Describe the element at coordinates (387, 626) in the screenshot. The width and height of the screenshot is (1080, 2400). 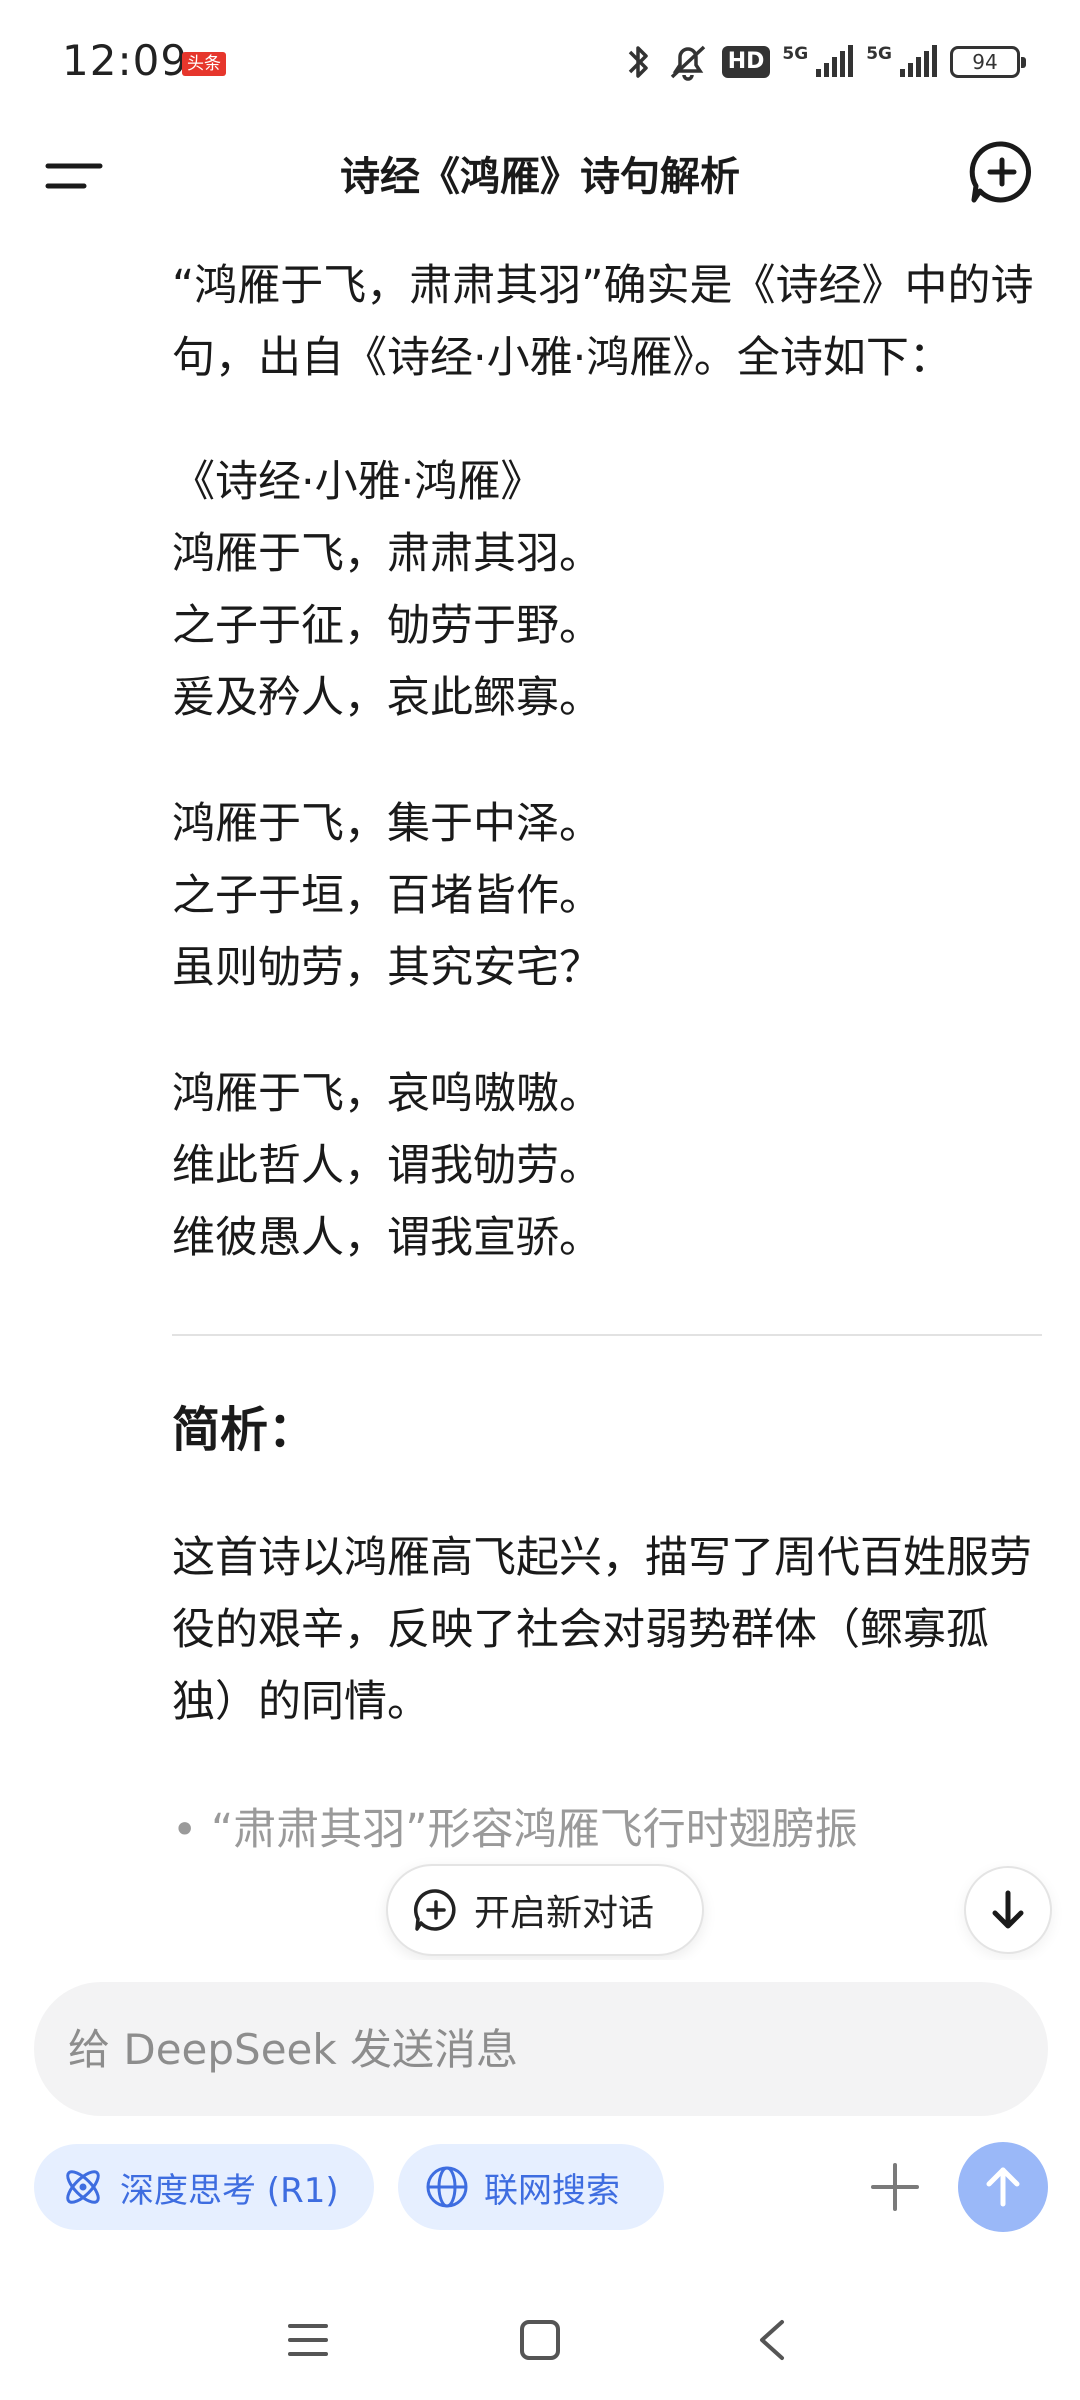
I see `poem-line: 之子于征，劬劳于野。` at that location.